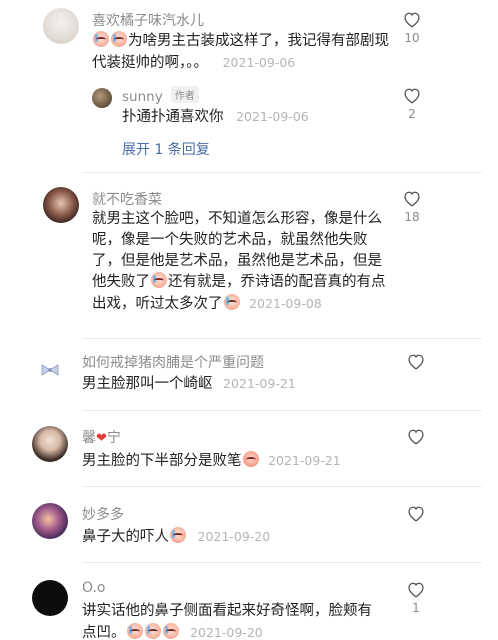 The width and height of the screenshot is (498, 640). I want to click on comment-username: 妙多多, so click(103, 514).